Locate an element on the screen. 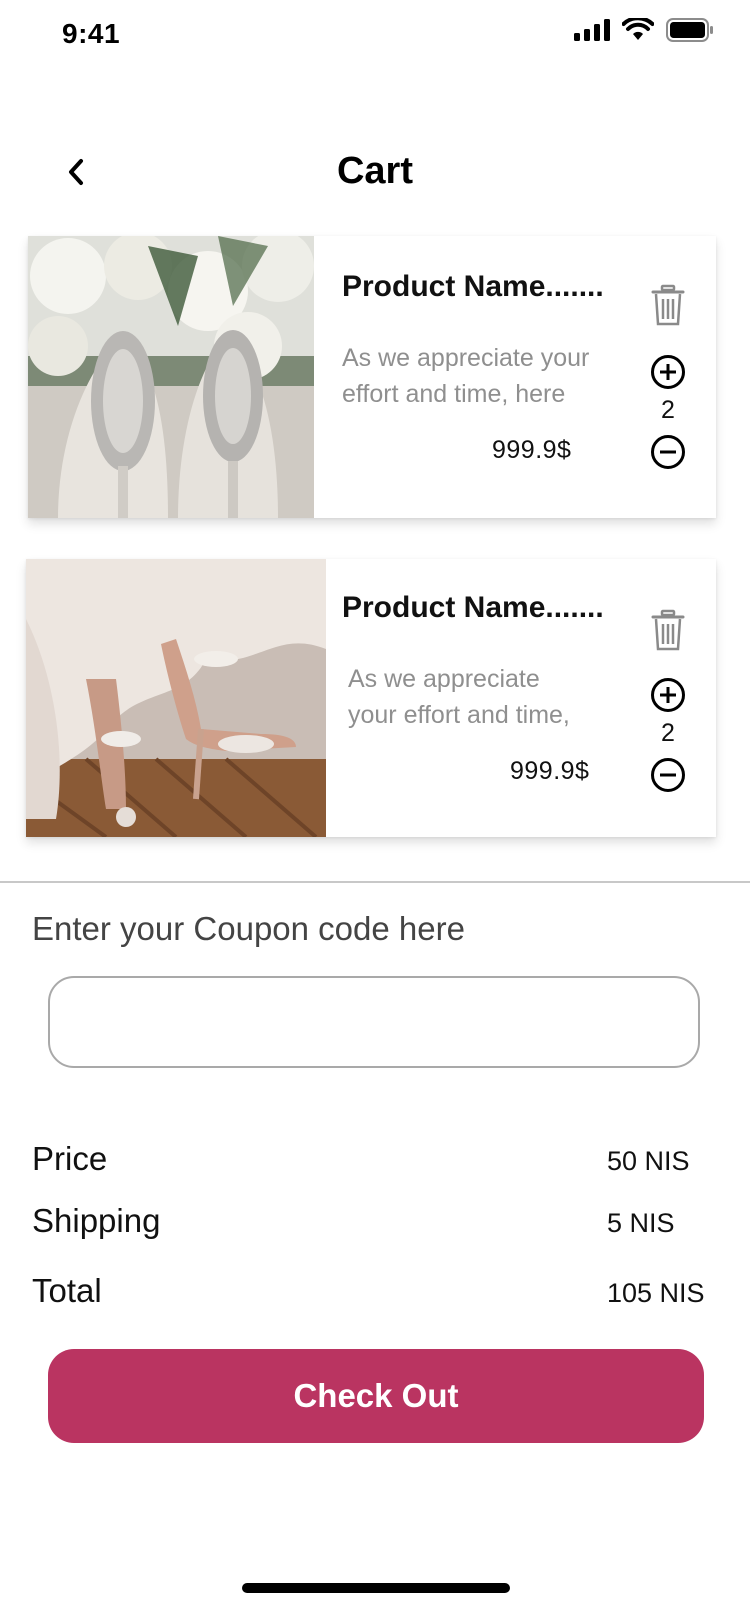  product-description: As we appreciate your effort and time, is located at coordinates (459, 697).